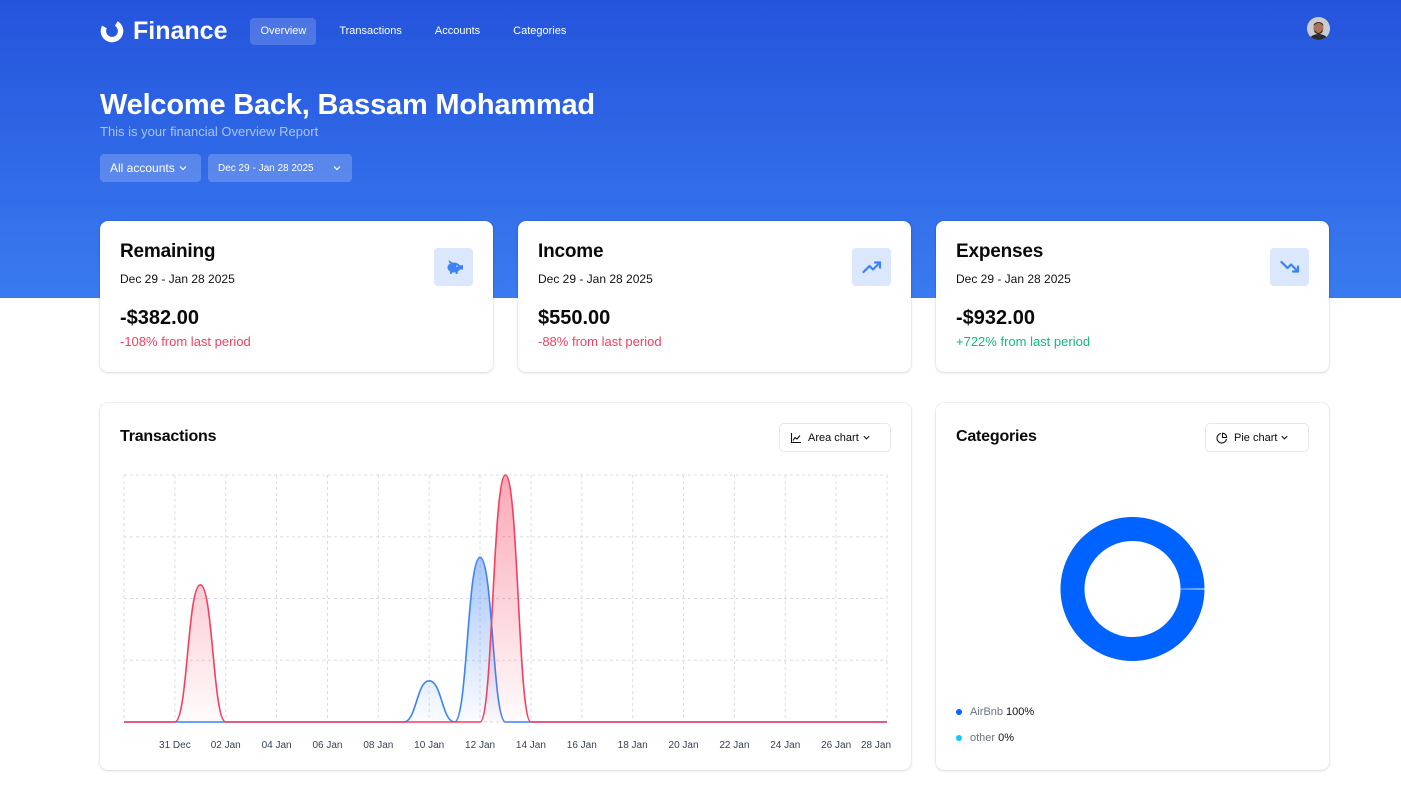 Image resolution: width=1401 pixels, height=799 pixels. I want to click on date-range-filter: Dec 29 - Jan 28 2025, so click(280, 168).